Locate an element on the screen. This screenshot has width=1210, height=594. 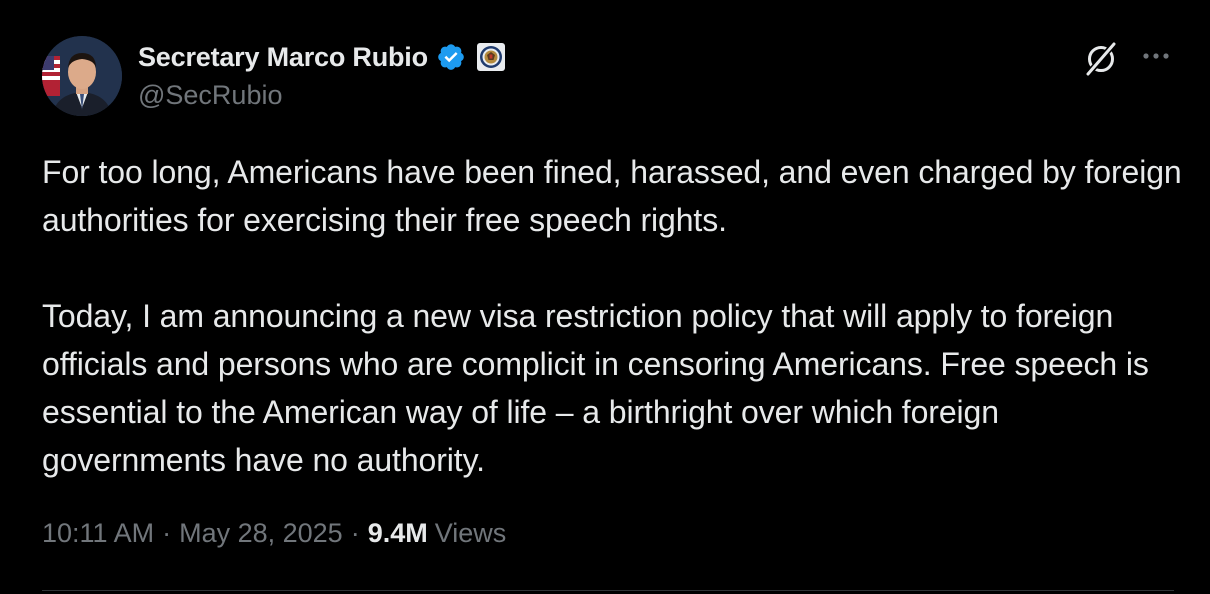
handle: @SecRubio is located at coordinates (322, 95).